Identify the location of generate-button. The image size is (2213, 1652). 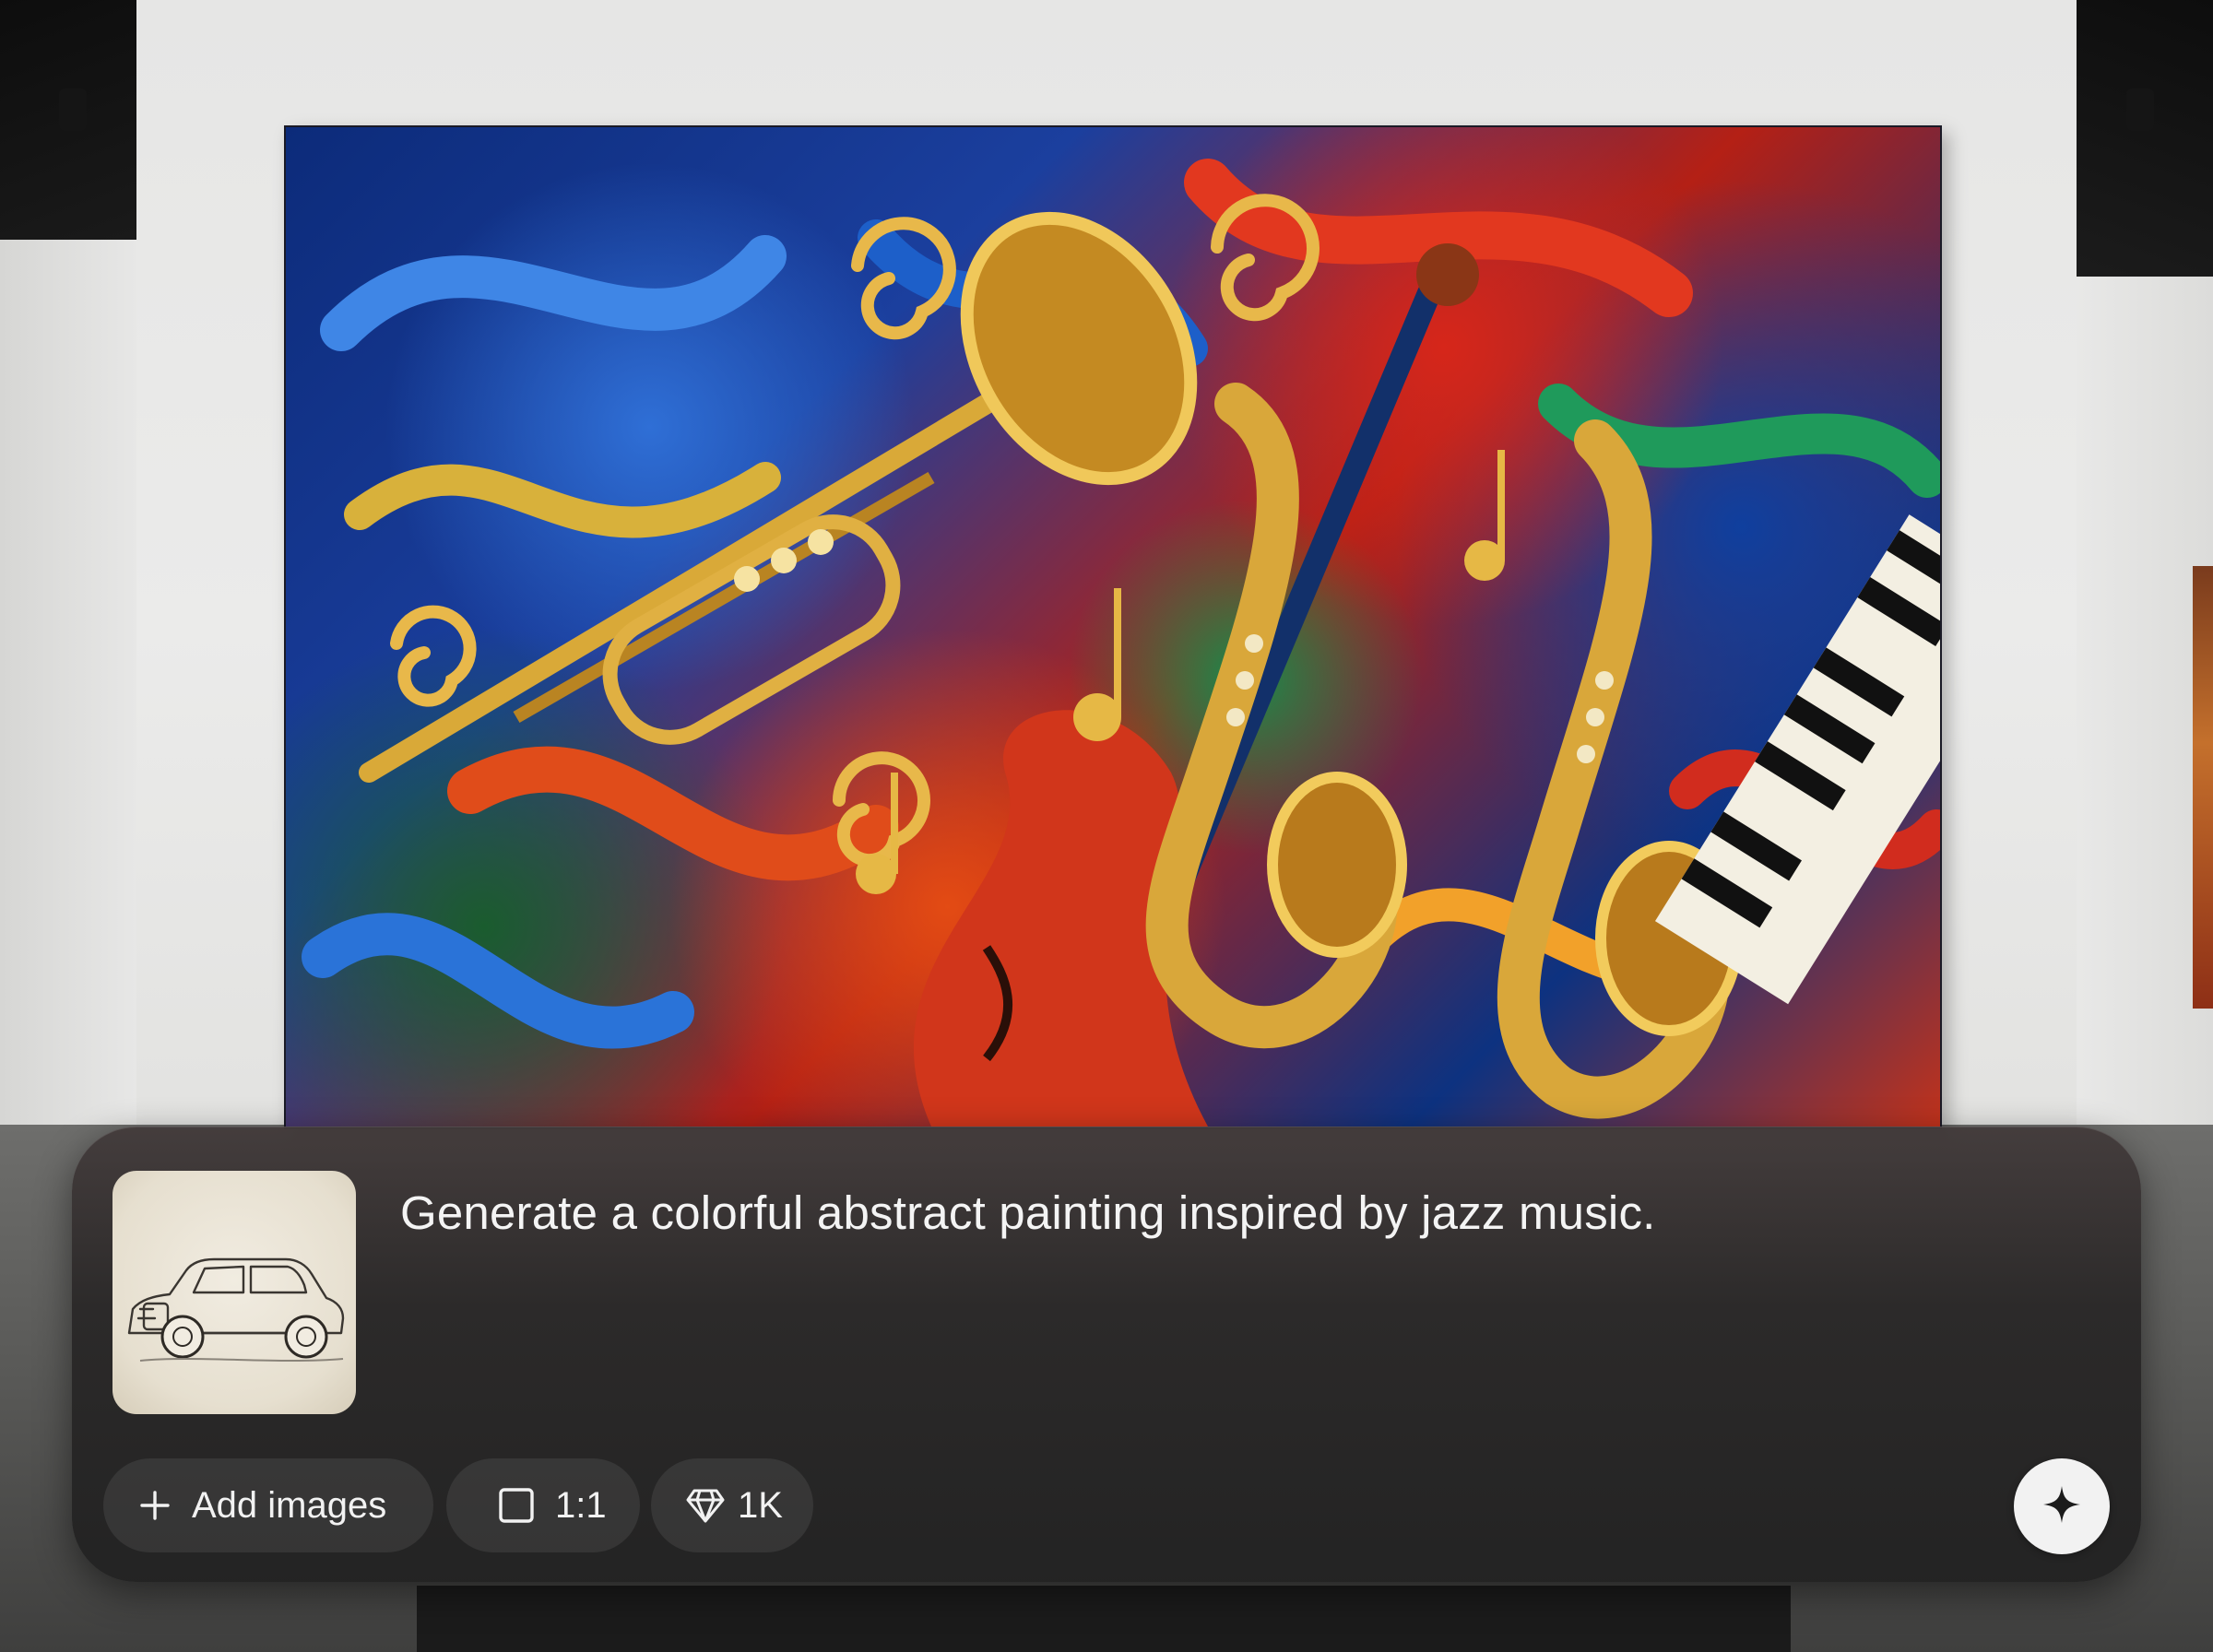
(2062, 1506).